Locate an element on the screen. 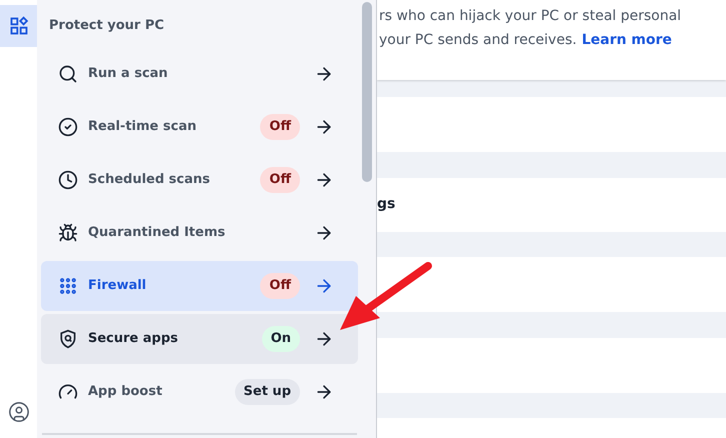 Image resolution: width=726 pixels, height=438 pixels. status-badge: On is located at coordinates (281, 339).